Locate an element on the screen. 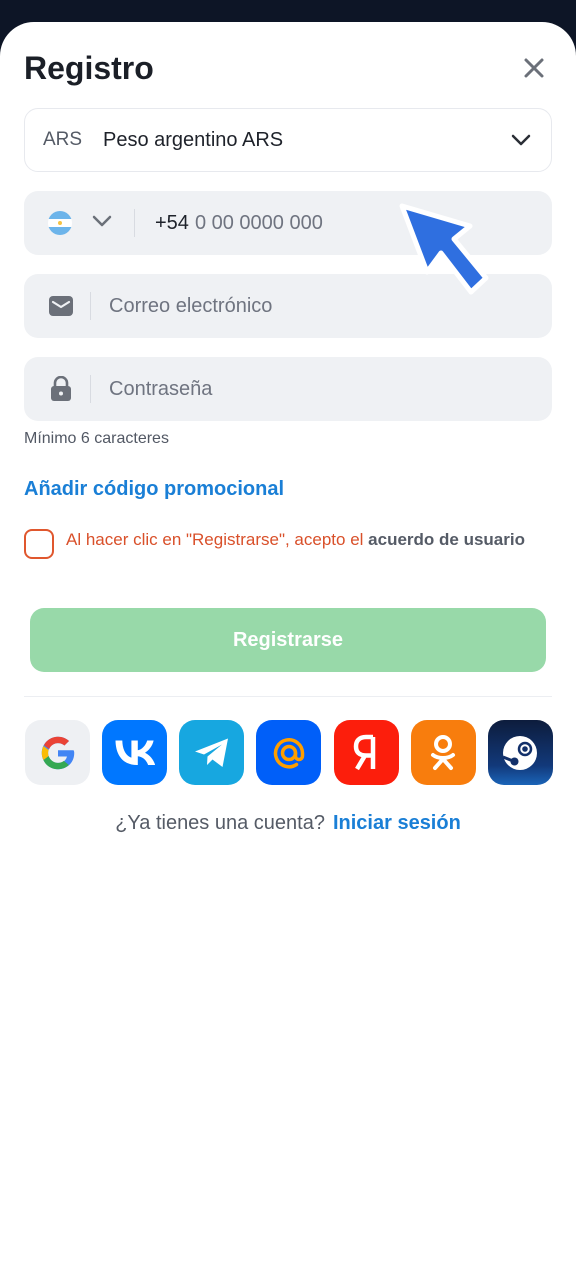 The image size is (576, 1280). steam-icon is located at coordinates (520, 752).